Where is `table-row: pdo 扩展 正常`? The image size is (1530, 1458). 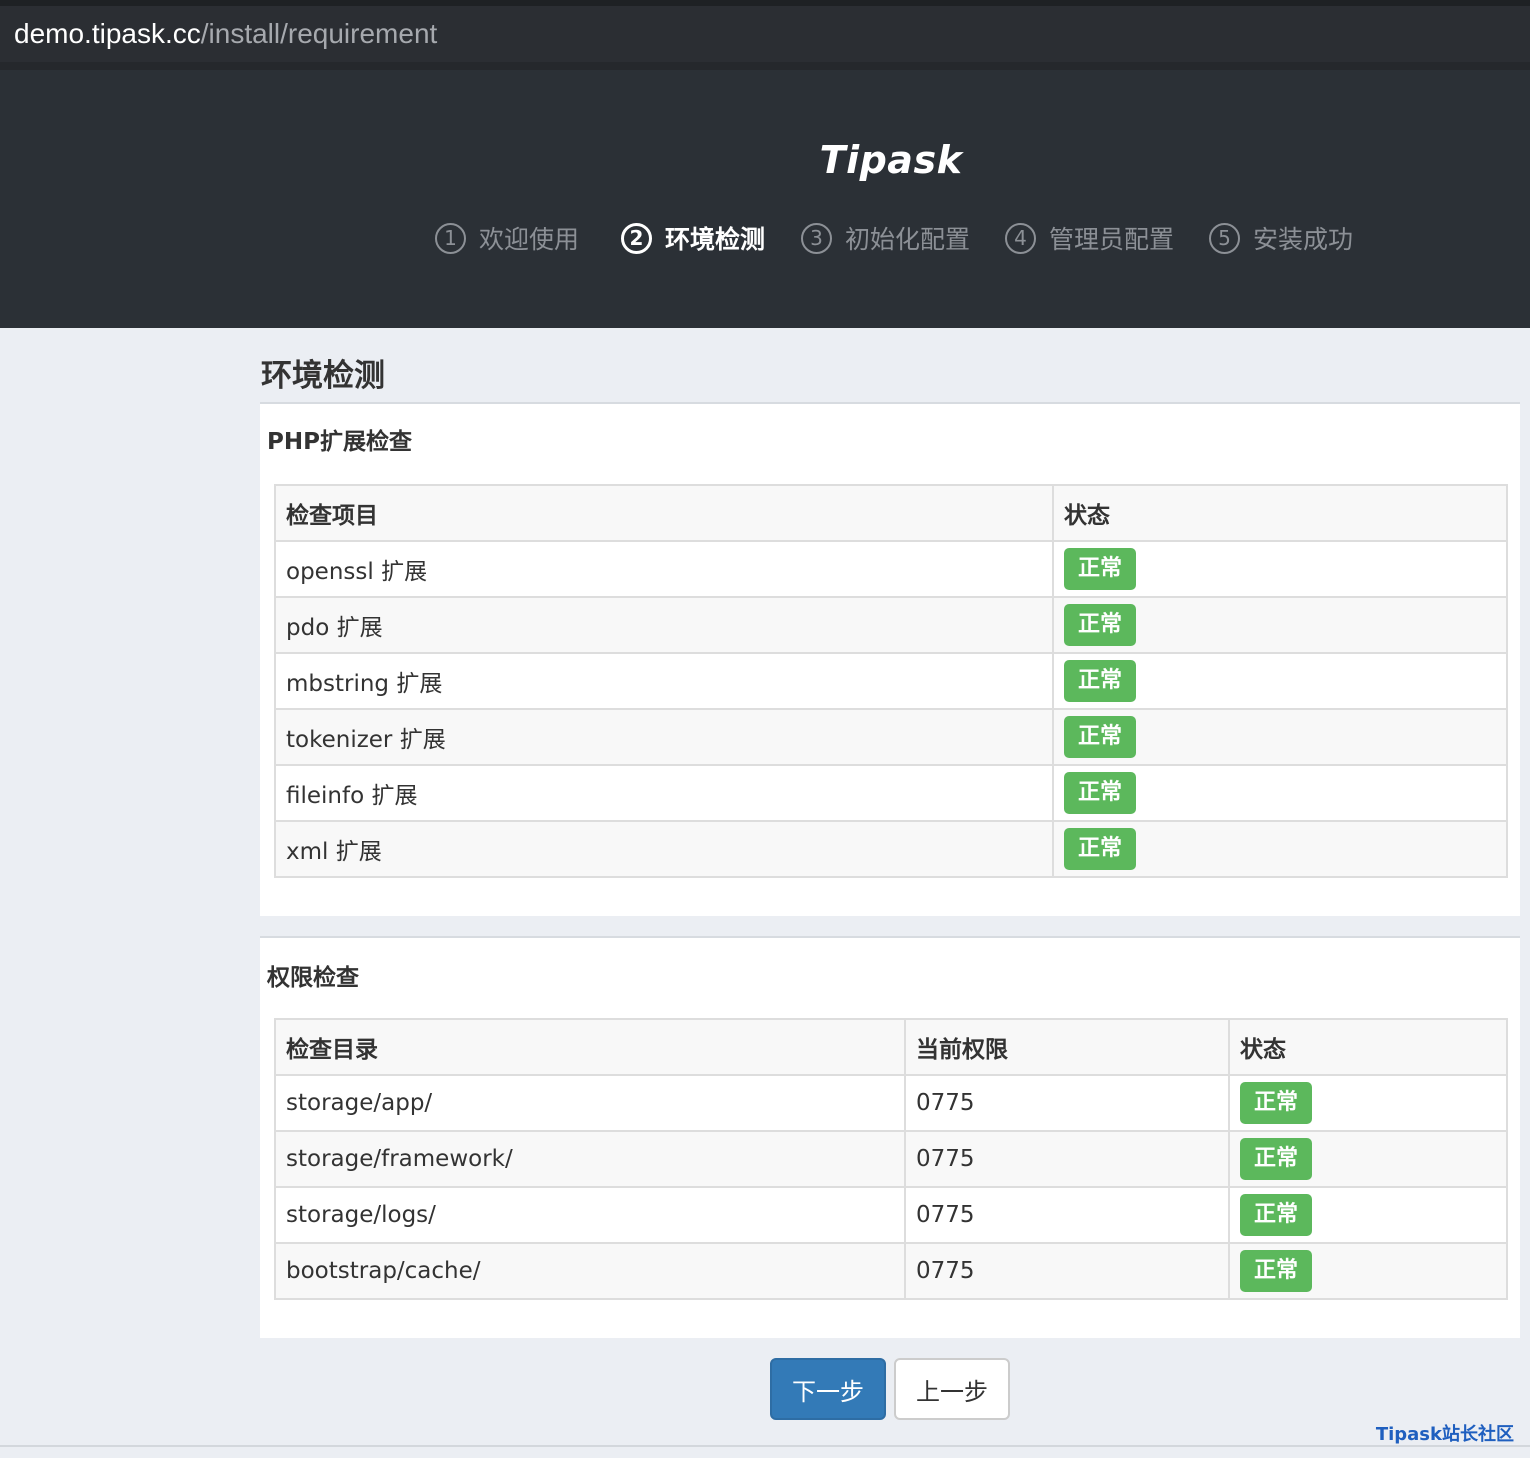
table-row: pdo 扩展 正常 is located at coordinates (891, 625).